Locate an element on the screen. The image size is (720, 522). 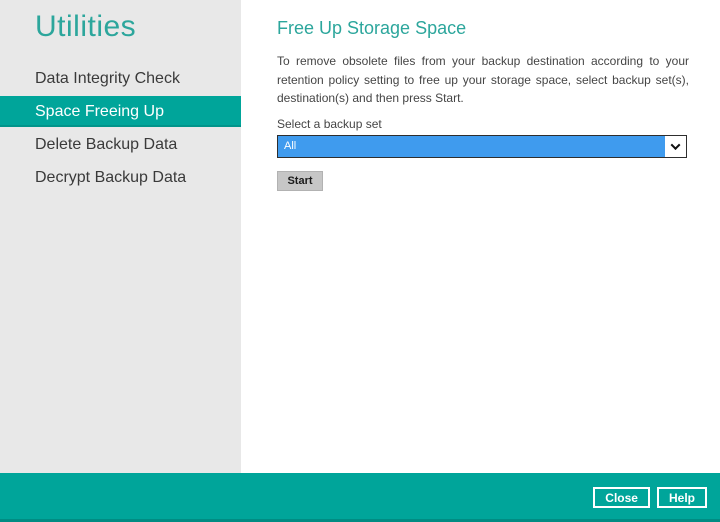
backup-set-label: Select a backup set is located at coordinates (329, 123).